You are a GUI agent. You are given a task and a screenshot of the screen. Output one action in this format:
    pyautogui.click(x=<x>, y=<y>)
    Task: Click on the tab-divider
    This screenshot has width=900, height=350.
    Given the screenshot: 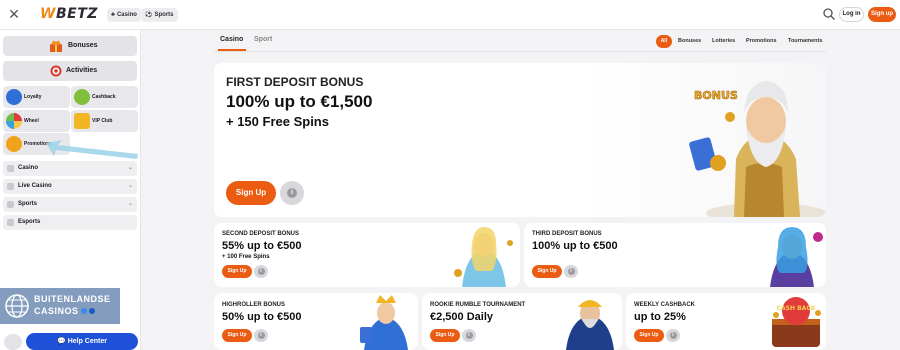 What is the action you would take?
    pyautogui.click(x=520, y=51)
    